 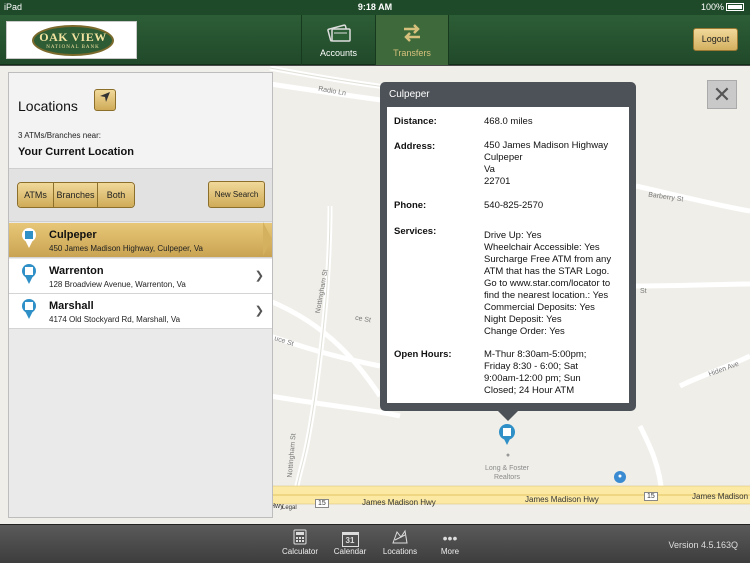 What do you see at coordinates (508, 415) in the screenshot?
I see `popup-pointer` at bounding box center [508, 415].